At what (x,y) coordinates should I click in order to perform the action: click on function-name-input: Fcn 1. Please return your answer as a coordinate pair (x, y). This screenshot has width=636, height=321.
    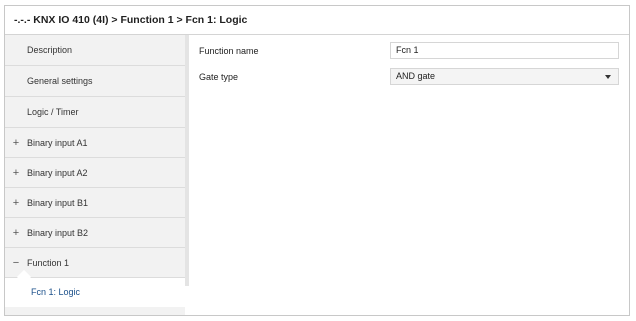
    Looking at the image, I should click on (504, 50).